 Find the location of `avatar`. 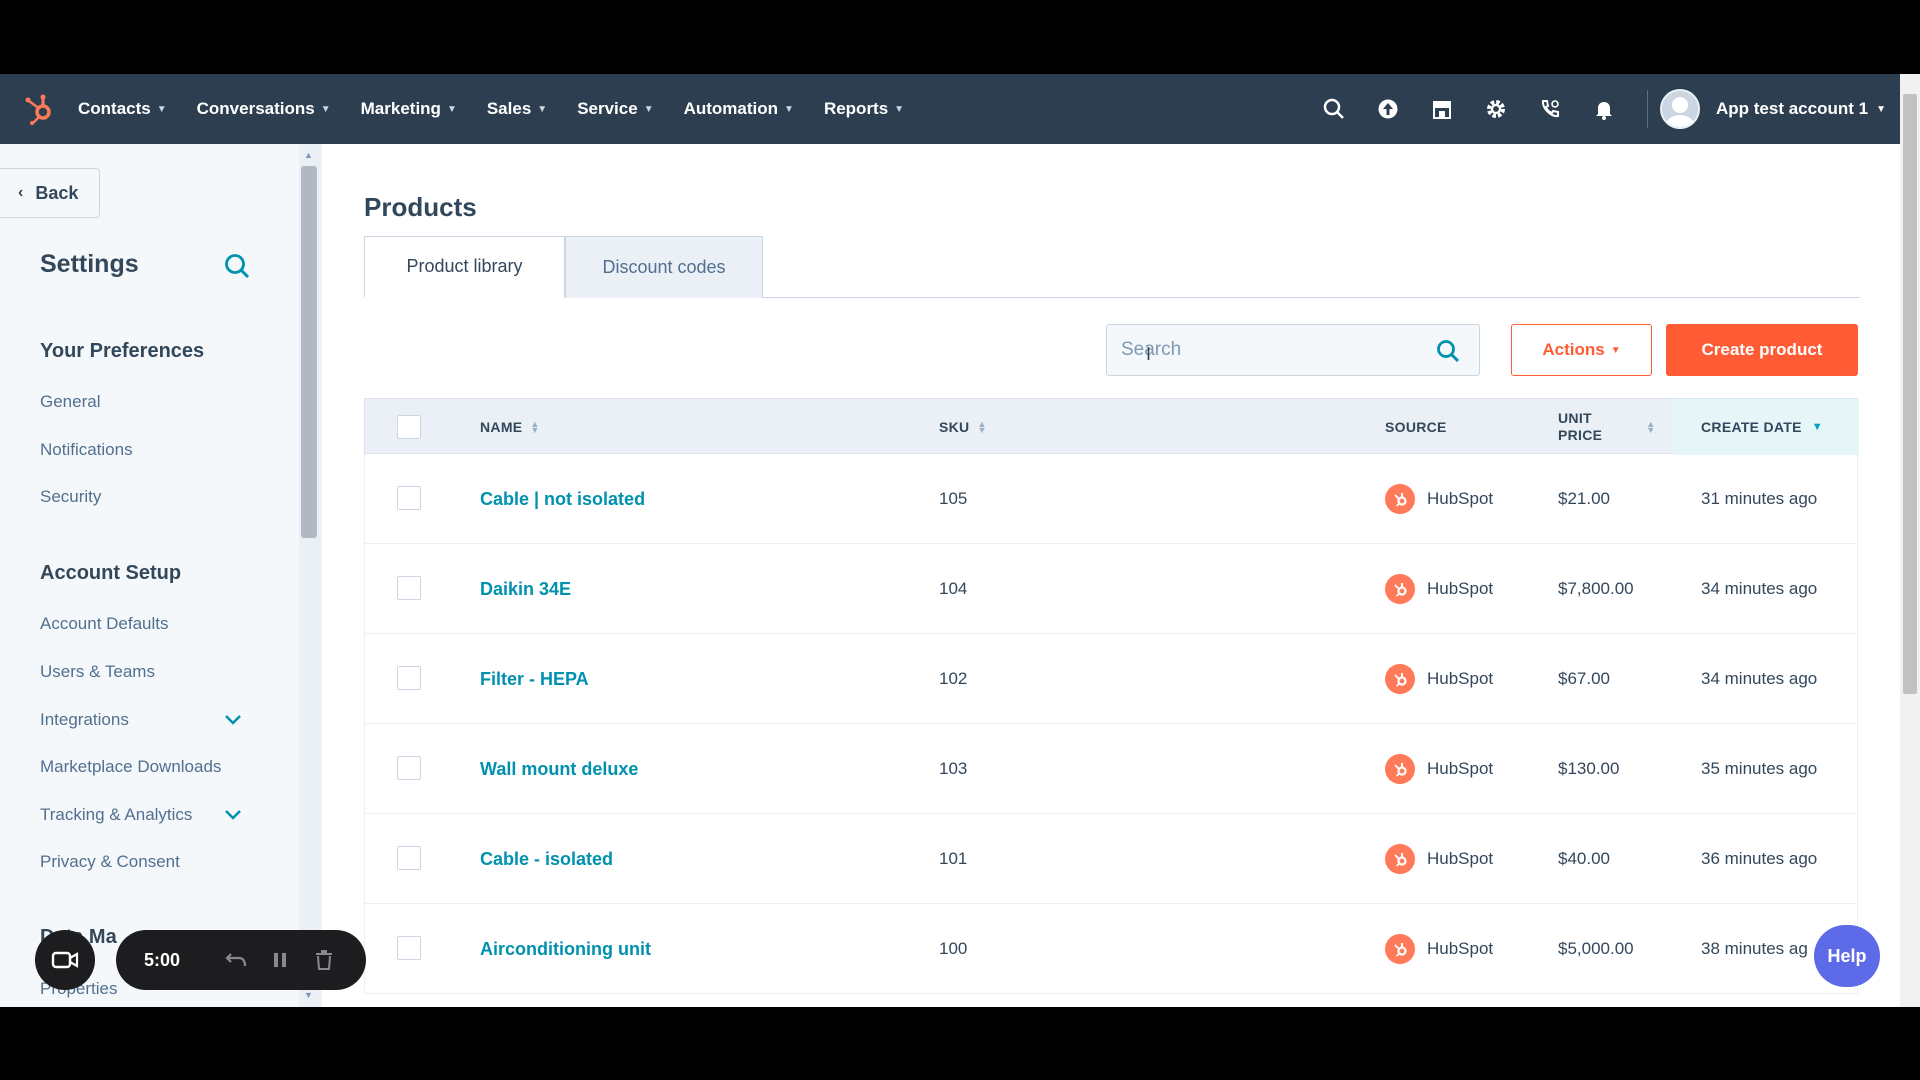

avatar is located at coordinates (1680, 109).